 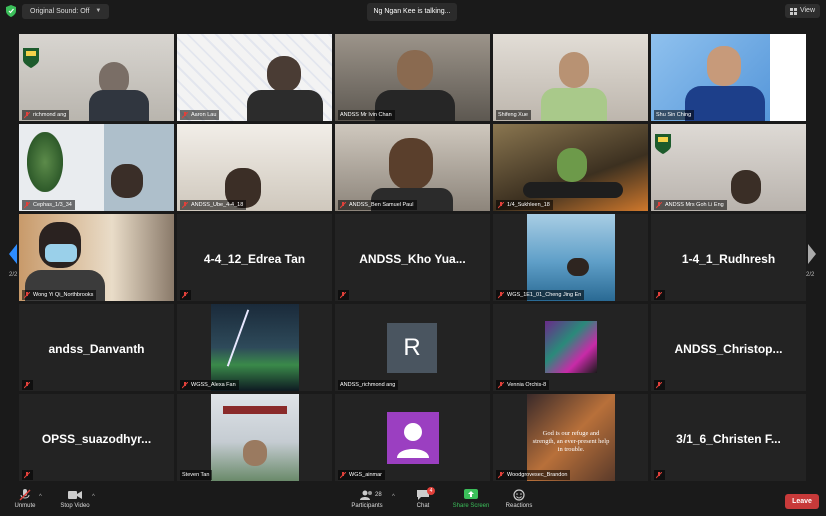 I want to click on participant-display-name: andss_Danvanth, so click(x=96, y=349).